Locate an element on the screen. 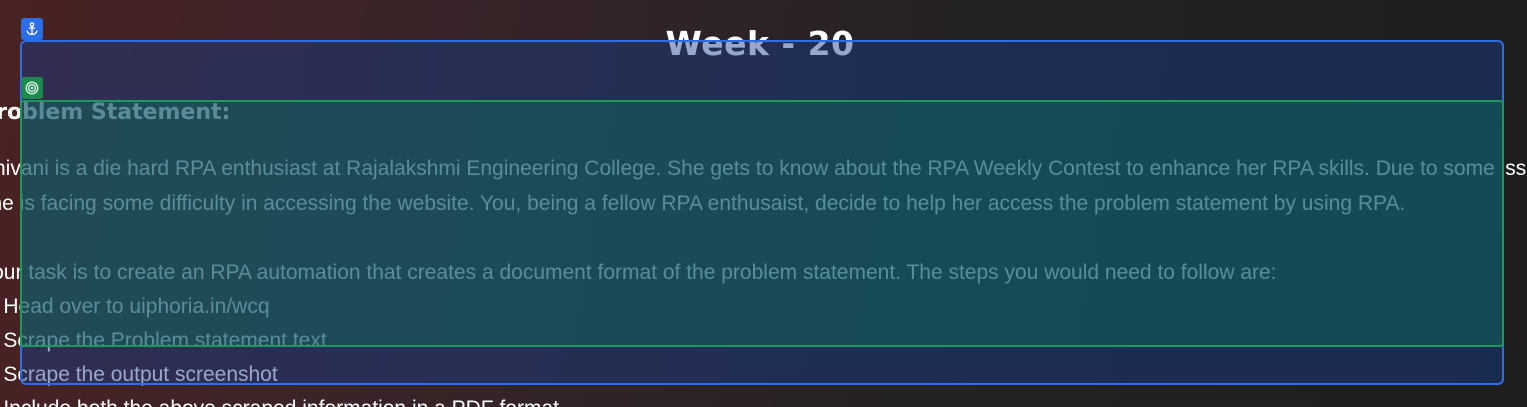 Image resolution: width=1527 pixels, height=407 pixels. anchor-icon-glyph is located at coordinates (32, 29).